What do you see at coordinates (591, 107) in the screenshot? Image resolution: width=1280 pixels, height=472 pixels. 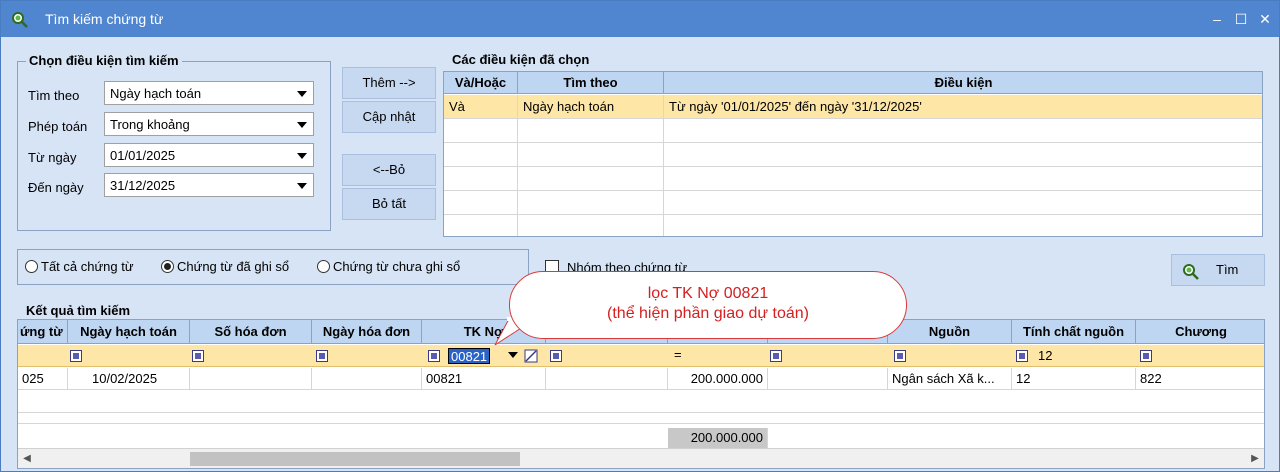 I see `search-by-cell: Ngày hạch toán` at bounding box center [591, 107].